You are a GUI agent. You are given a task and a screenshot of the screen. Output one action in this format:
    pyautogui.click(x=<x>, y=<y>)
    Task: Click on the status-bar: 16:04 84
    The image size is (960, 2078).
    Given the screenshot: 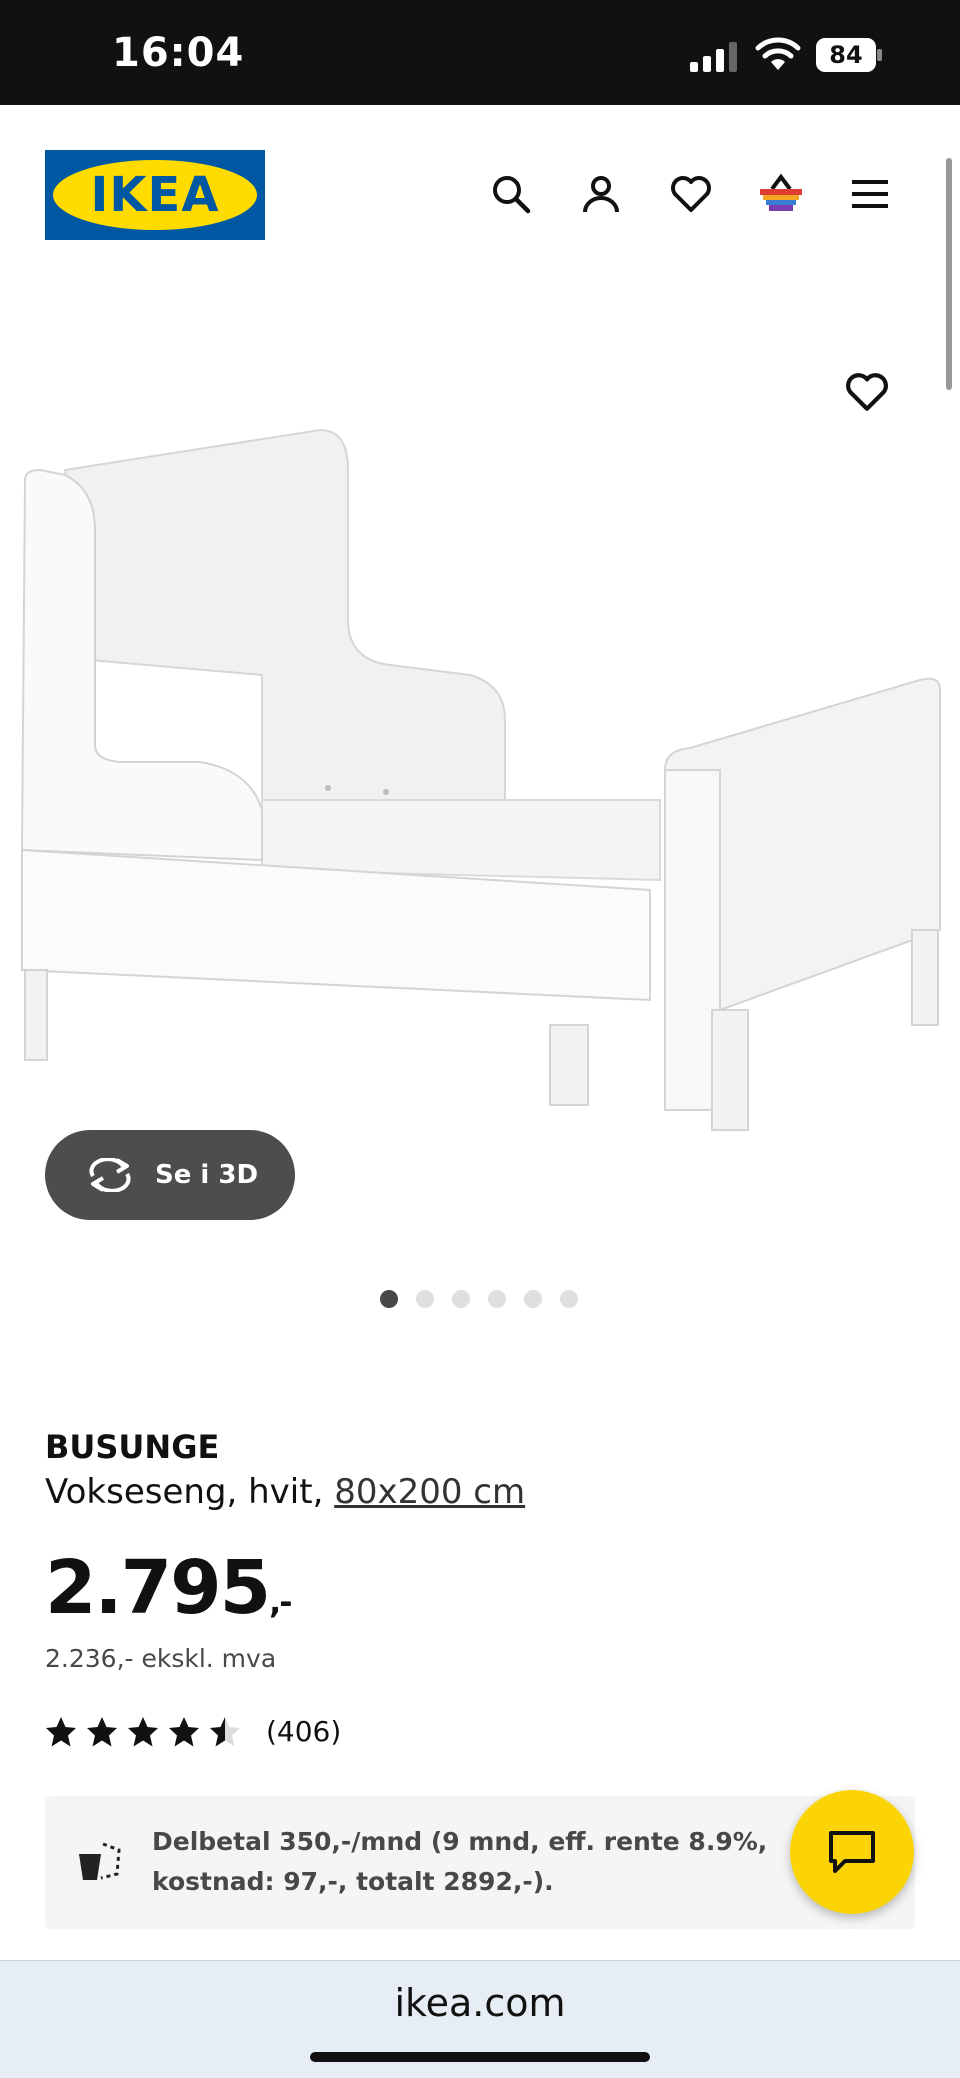 What is the action you would take?
    pyautogui.click(x=480, y=52)
    